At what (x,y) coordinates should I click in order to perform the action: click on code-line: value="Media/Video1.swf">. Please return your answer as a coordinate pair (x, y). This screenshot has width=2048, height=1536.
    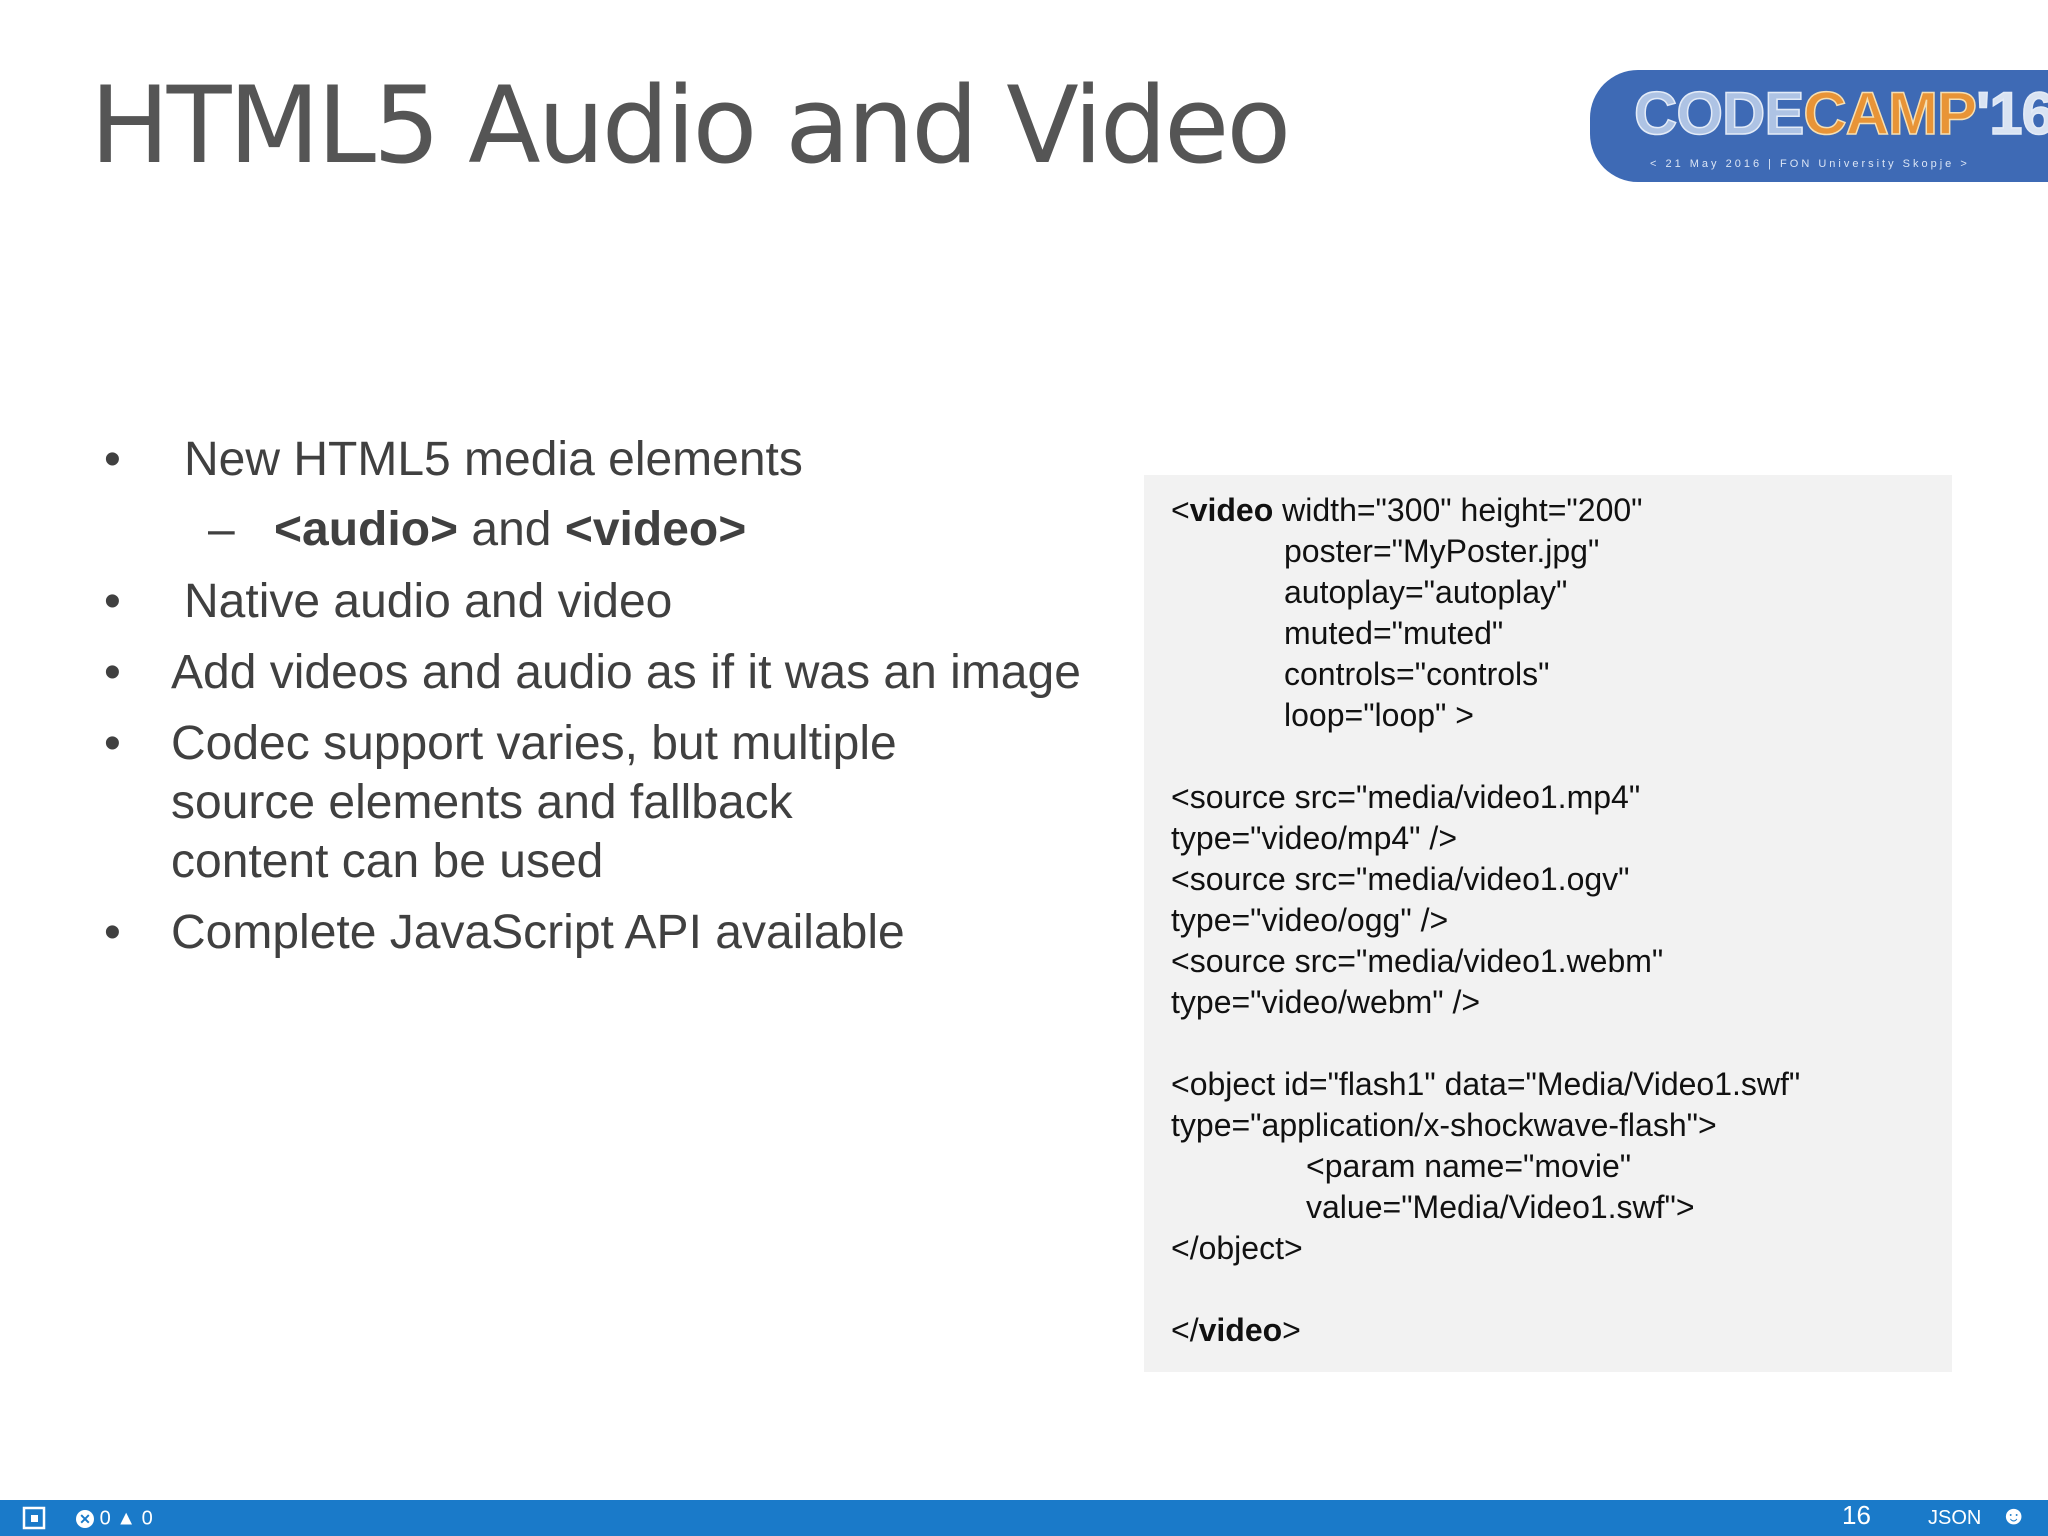
    Looking at the image, I should click on (1500, 1207).